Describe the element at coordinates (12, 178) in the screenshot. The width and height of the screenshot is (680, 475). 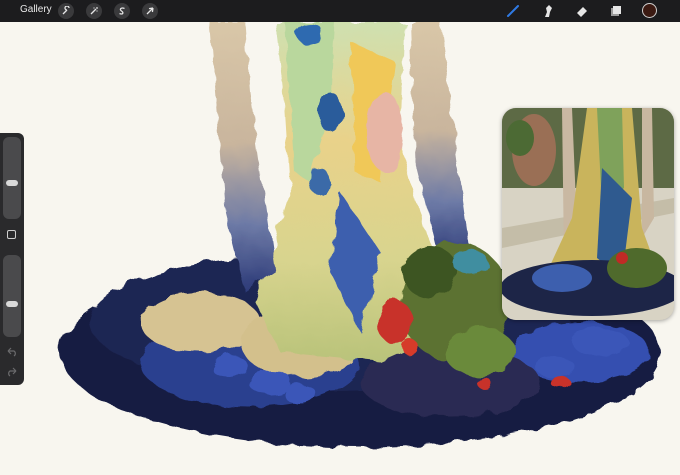
I see `brush-size-slider` at that location.